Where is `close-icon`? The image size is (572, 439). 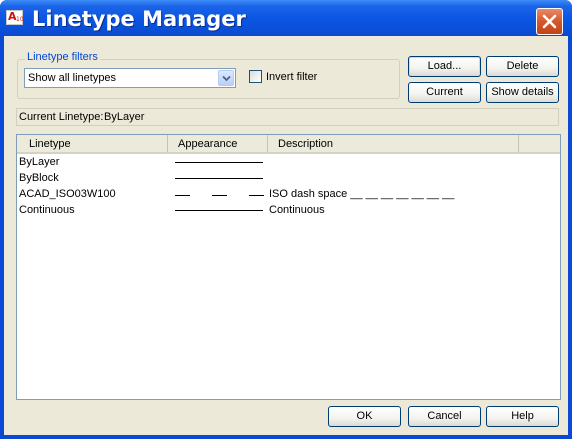 close-icon is located at coordinates (549, 21).